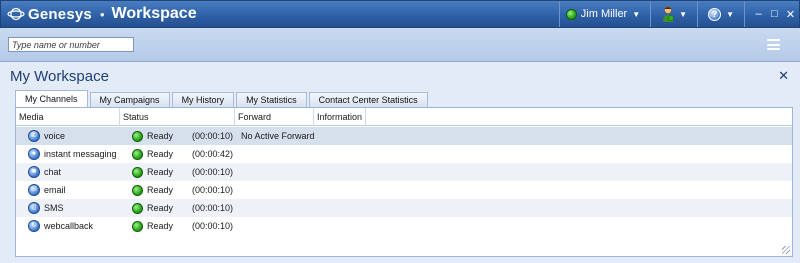  I want to click on media-cell: ● instant messaging, so click(72, 154).